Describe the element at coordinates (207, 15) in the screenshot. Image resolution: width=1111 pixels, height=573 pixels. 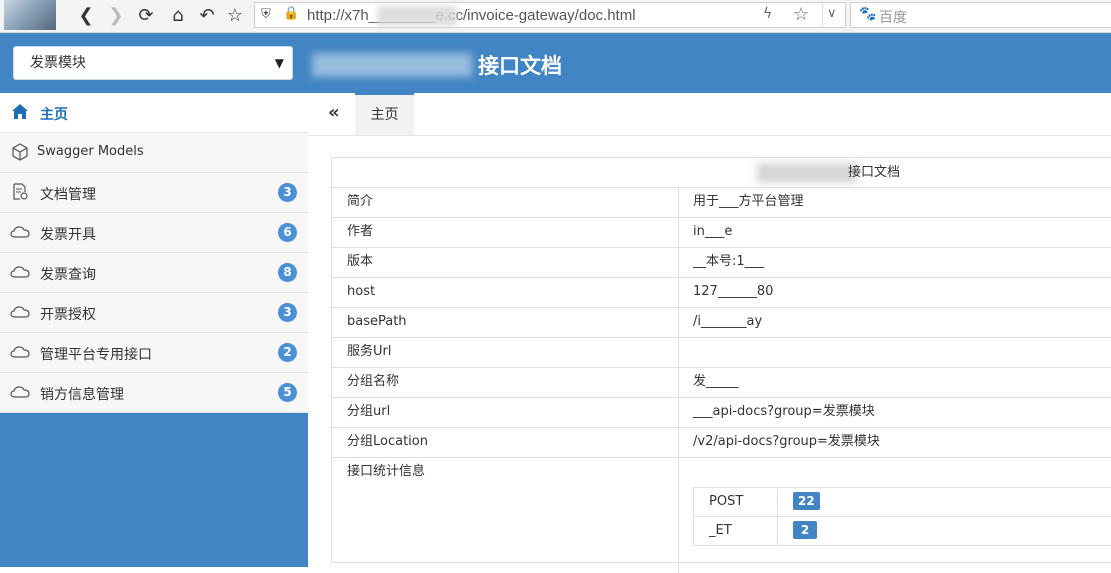
I see `undo-icon: ↶` at that location.